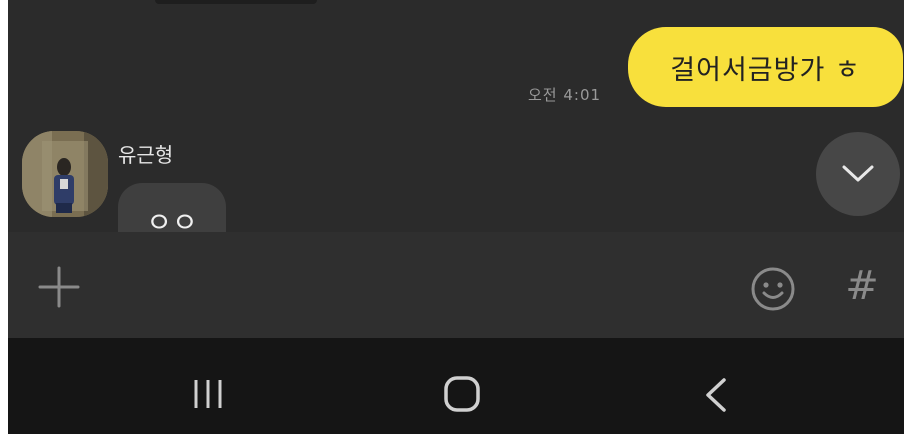  Describe the element at coordinates (565, 95) in the screenshot. I see `message-timestamp: 오전 4:01` at that location.